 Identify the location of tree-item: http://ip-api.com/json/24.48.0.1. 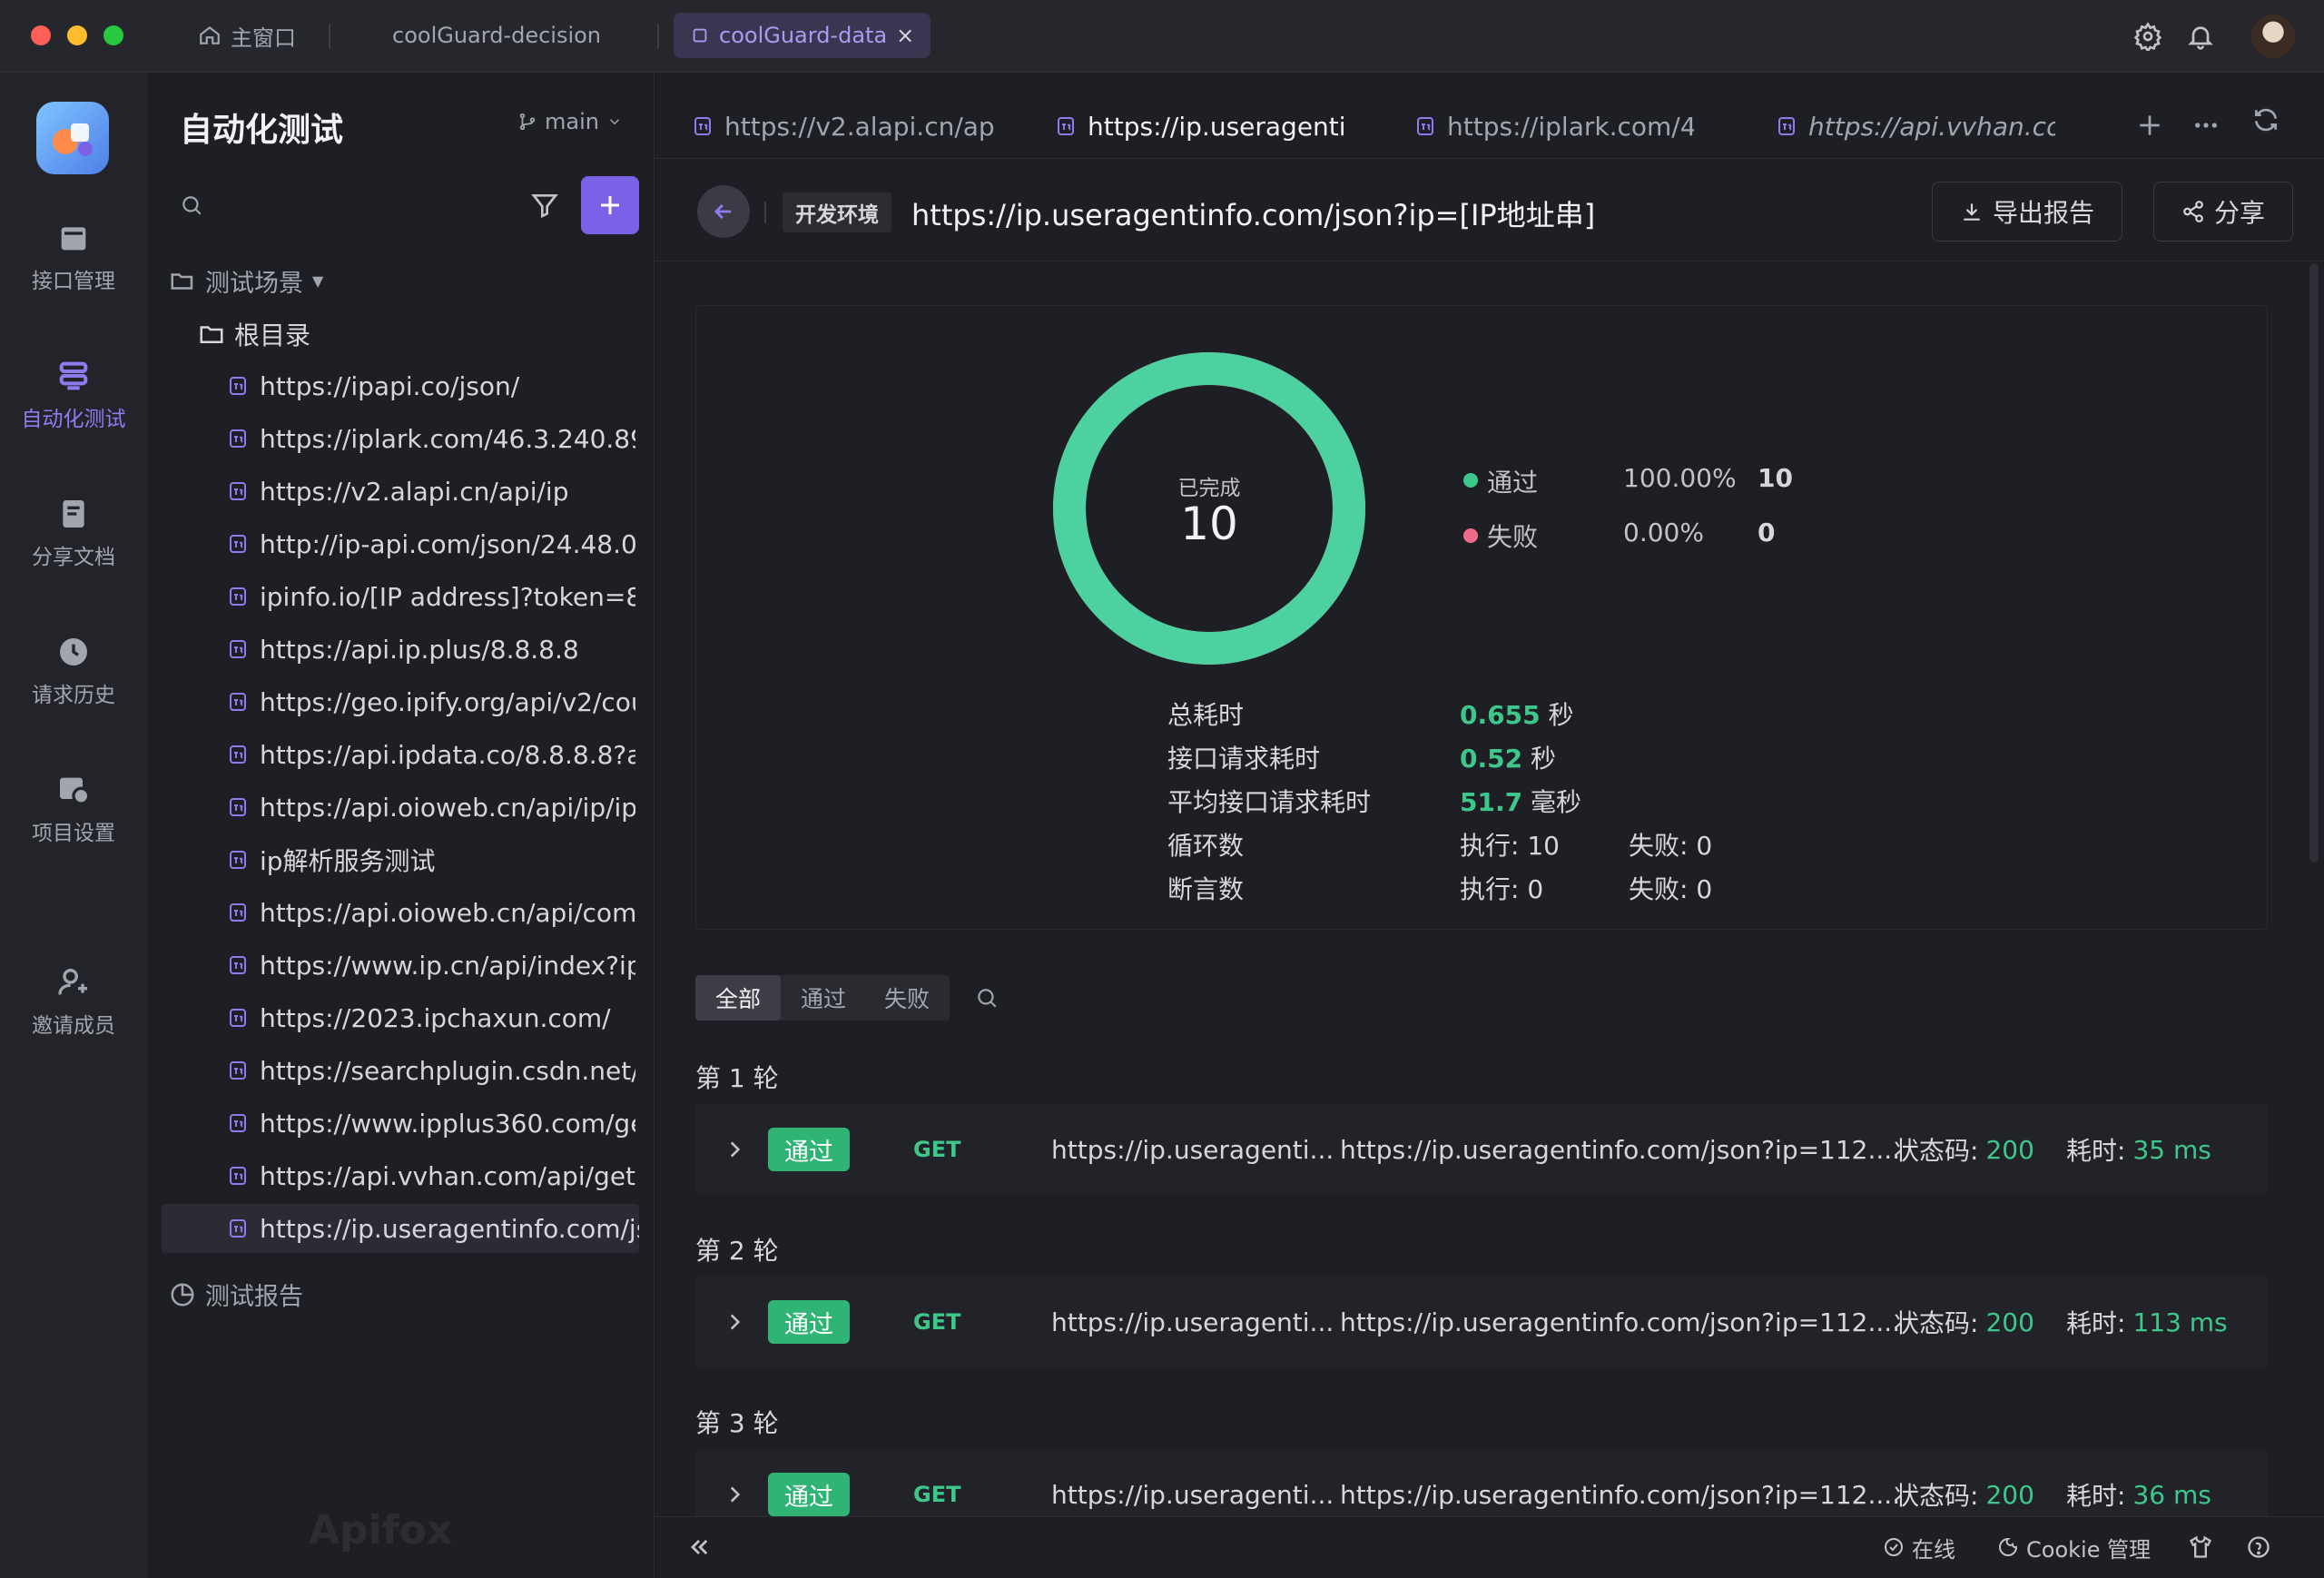
(431, 544).